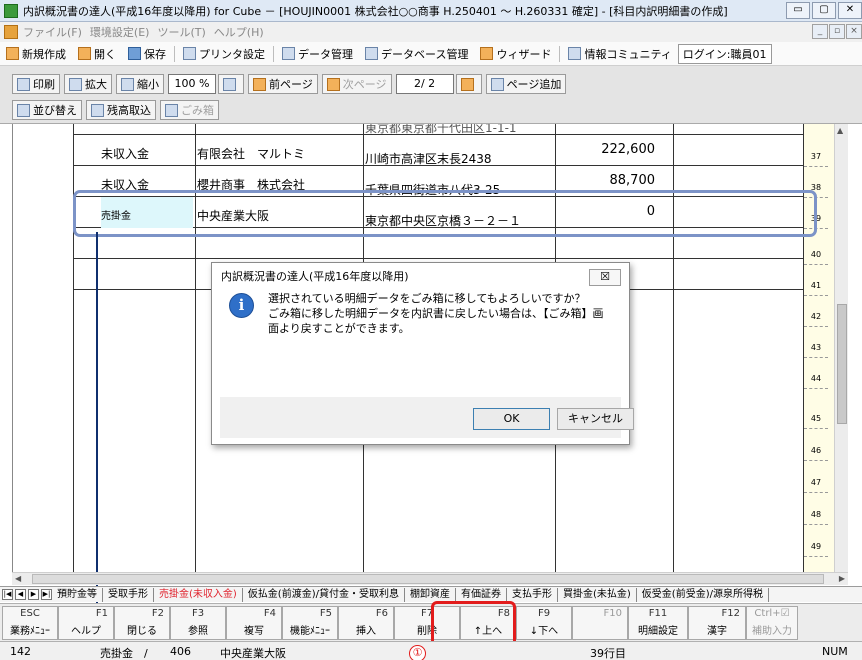 The image size is (862, 660). Describe the element at coordinates (459, 150) in the screenshot. I see `address-cell: 川崎市高津区末長2438` at that location.